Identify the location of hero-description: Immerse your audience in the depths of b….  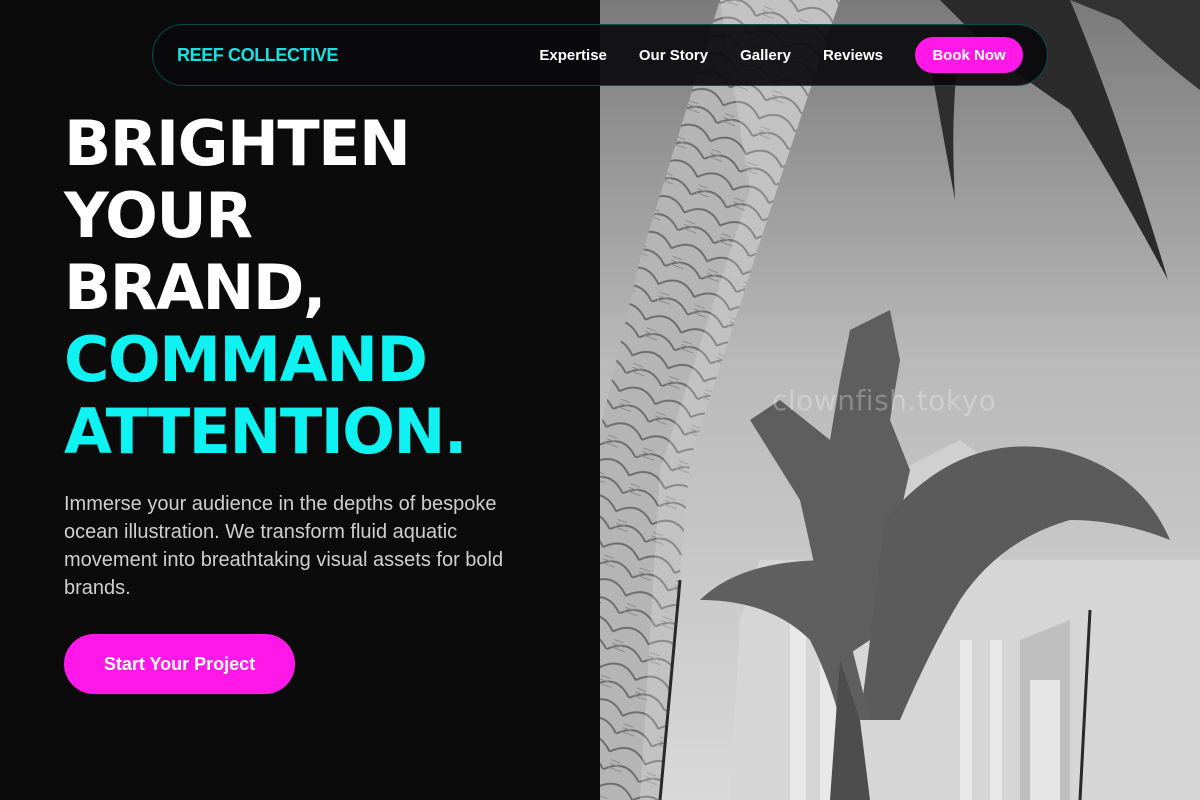
(284, 546).